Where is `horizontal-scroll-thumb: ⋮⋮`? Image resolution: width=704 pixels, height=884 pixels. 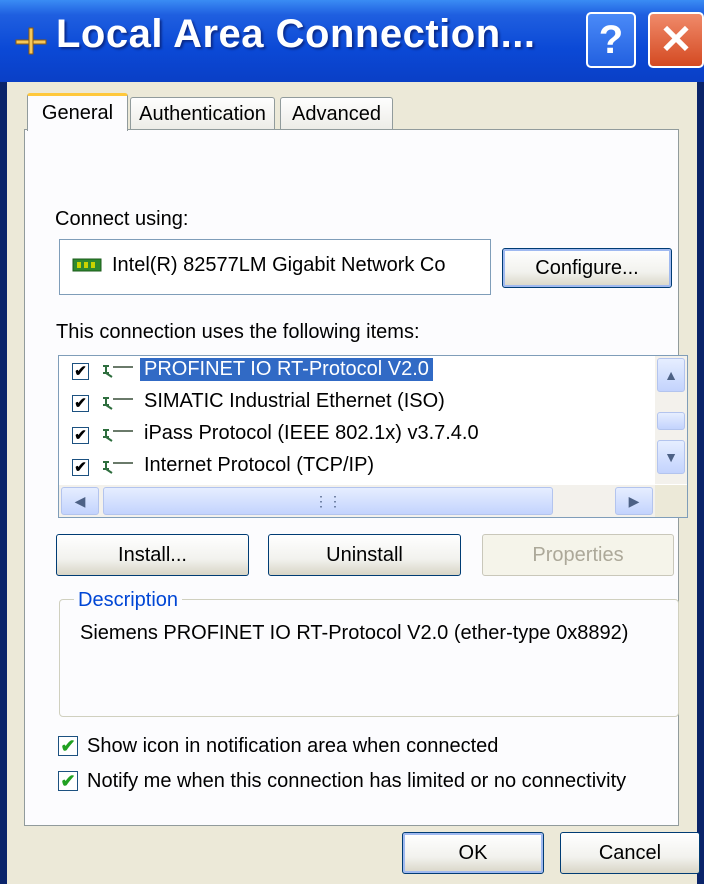 horizontal-scroll-thumb: ⋮⋮ is located at coordinates (328, 501).